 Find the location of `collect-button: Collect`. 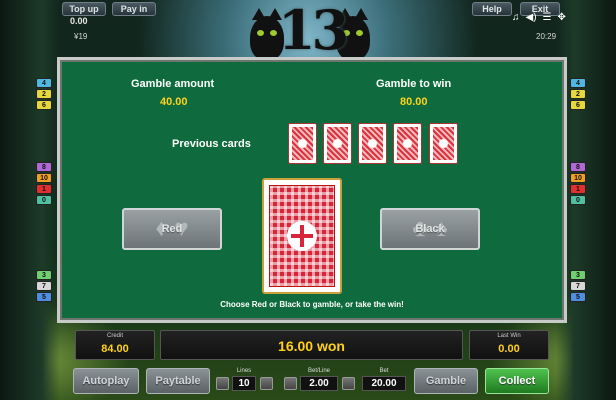

collect-button: Collect is located at coordinates (517, 381).